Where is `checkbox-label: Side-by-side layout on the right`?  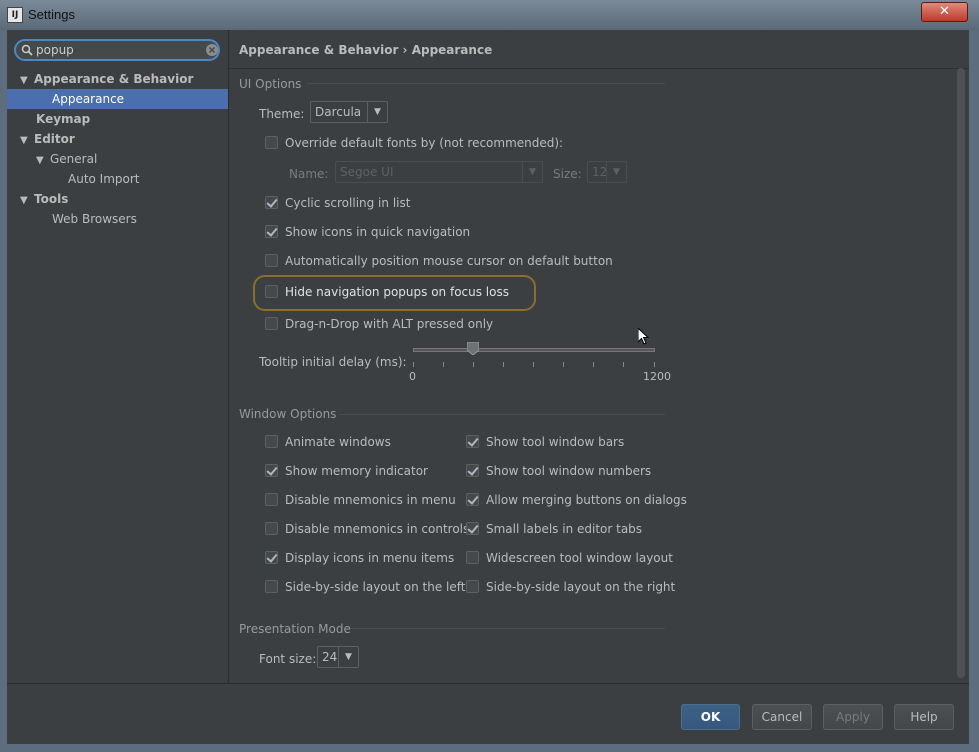
checkbox-label: Side-by-side layout on the right is located at coordinates (581, 587).